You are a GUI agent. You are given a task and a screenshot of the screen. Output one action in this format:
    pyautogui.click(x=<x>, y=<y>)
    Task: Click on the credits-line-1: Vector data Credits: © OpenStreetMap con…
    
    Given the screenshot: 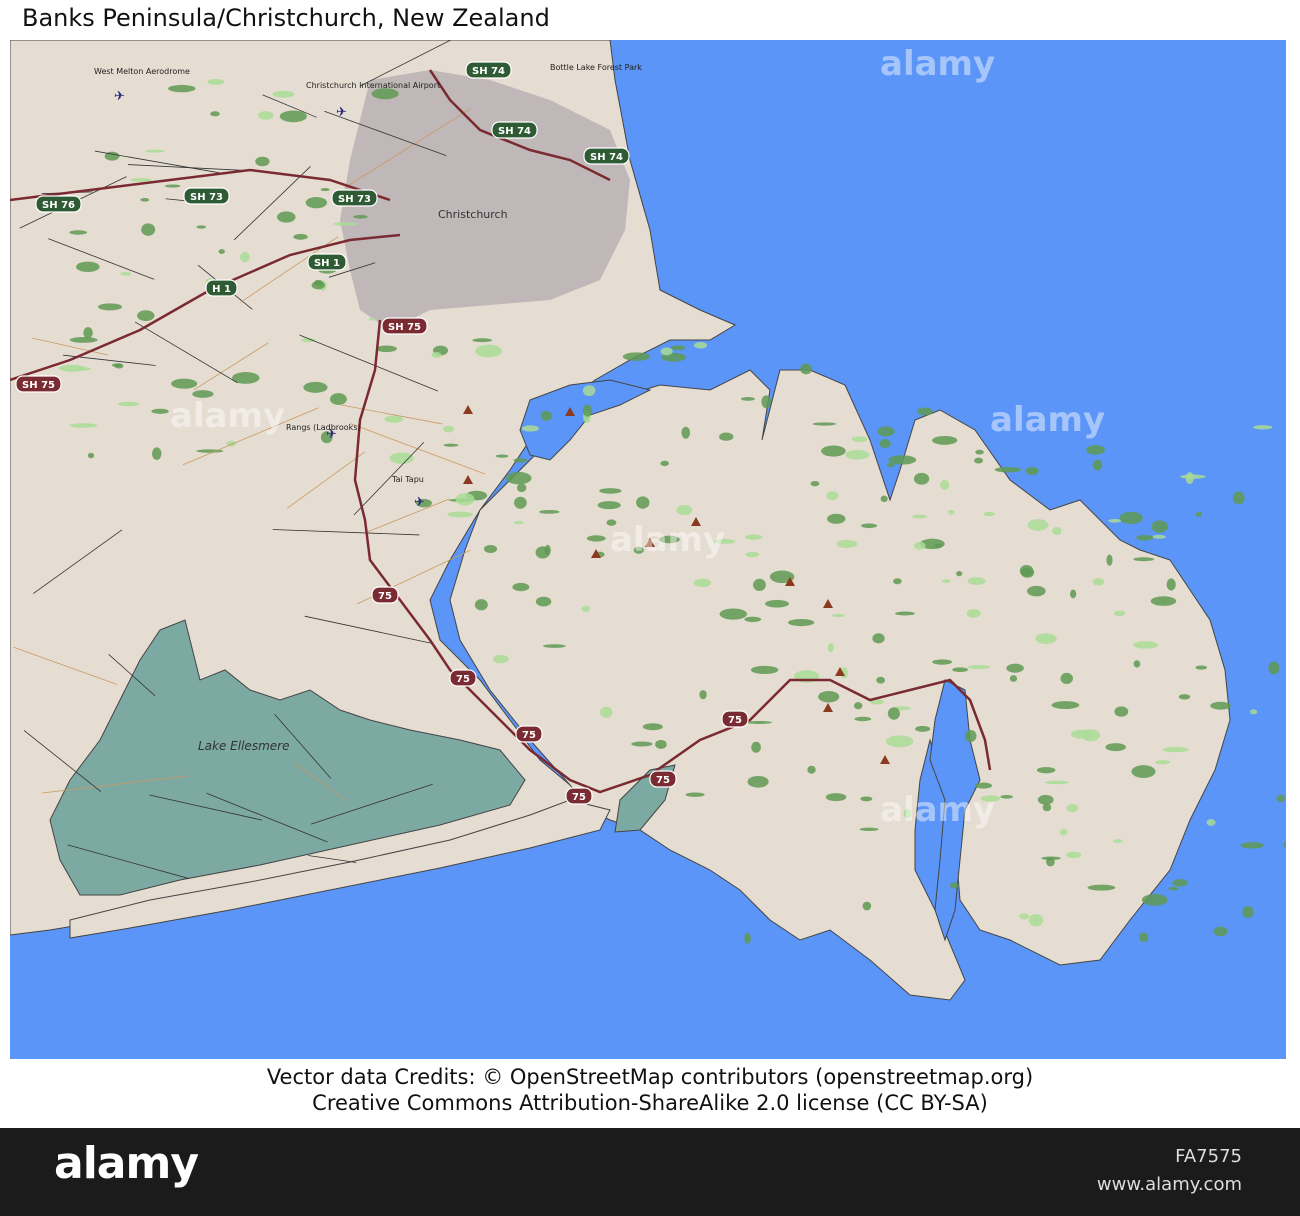 What is the action you would take?
    pyautogui.click(x=650, y=1077)
    